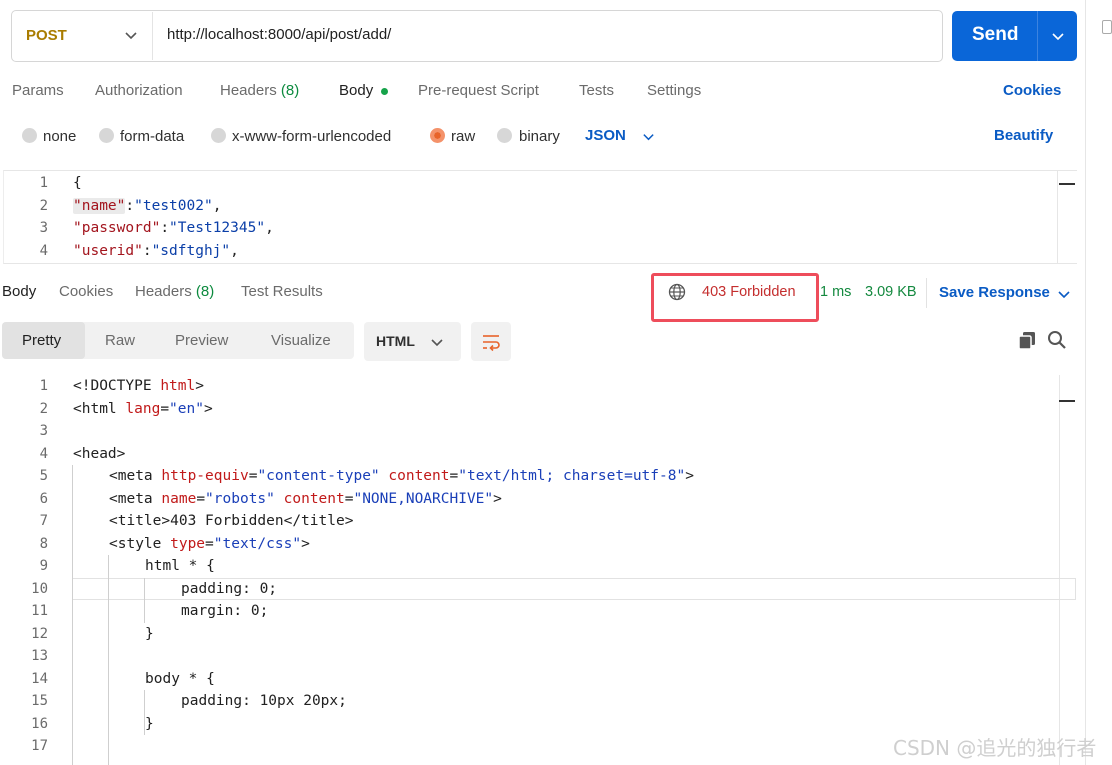  What do you see at coordinates (1085, 382) in the screenshot?
I see `panel-divider` at bounding box center [1085, 382].